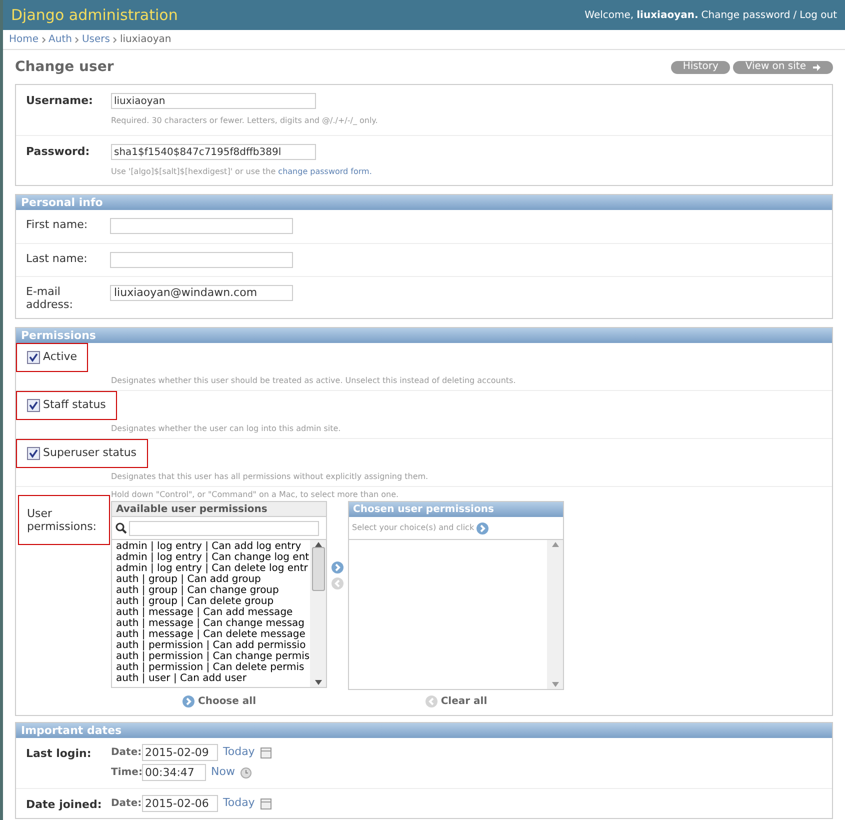  What do you see at coordinates (413, 528) in the screenshot?
I see `help-text: Select your choice(s) and click` at bounding box center [413, 528].